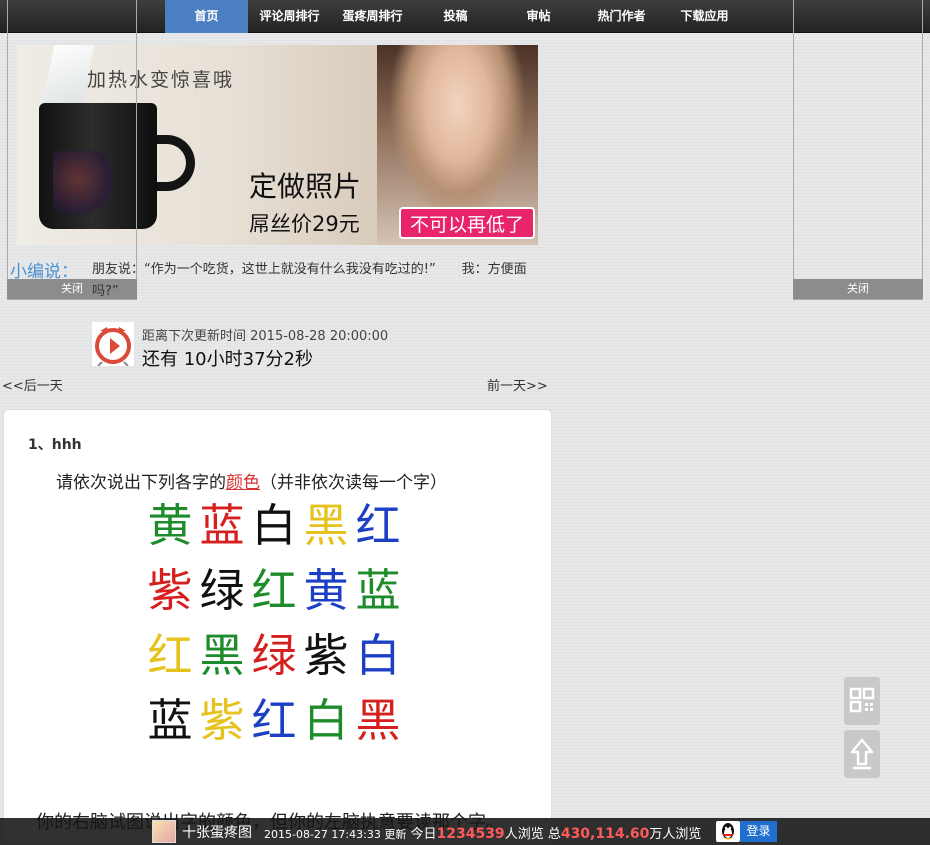 The width and height of the screenshot is (930, 845). I want to click on qq-penguin-icon, so click(728, 831).